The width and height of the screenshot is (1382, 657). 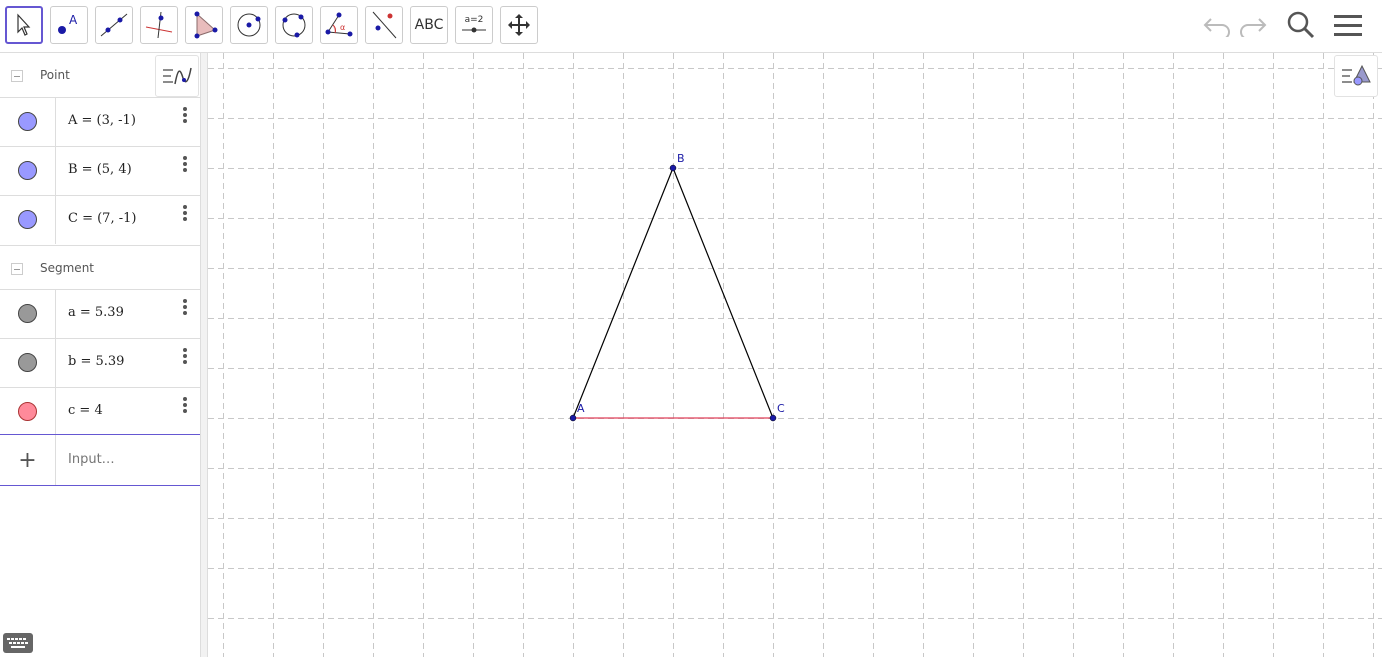 I want to click on algebra-style-button, so click(x=177, y=76).